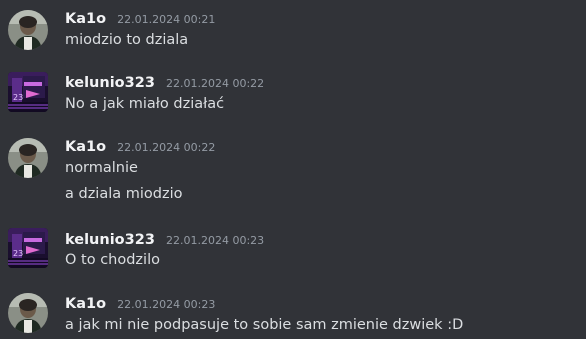 This screenshot has height=339, width=586. I want to click on timestamp: 22.01.2024 00:21, so click(166, 19).